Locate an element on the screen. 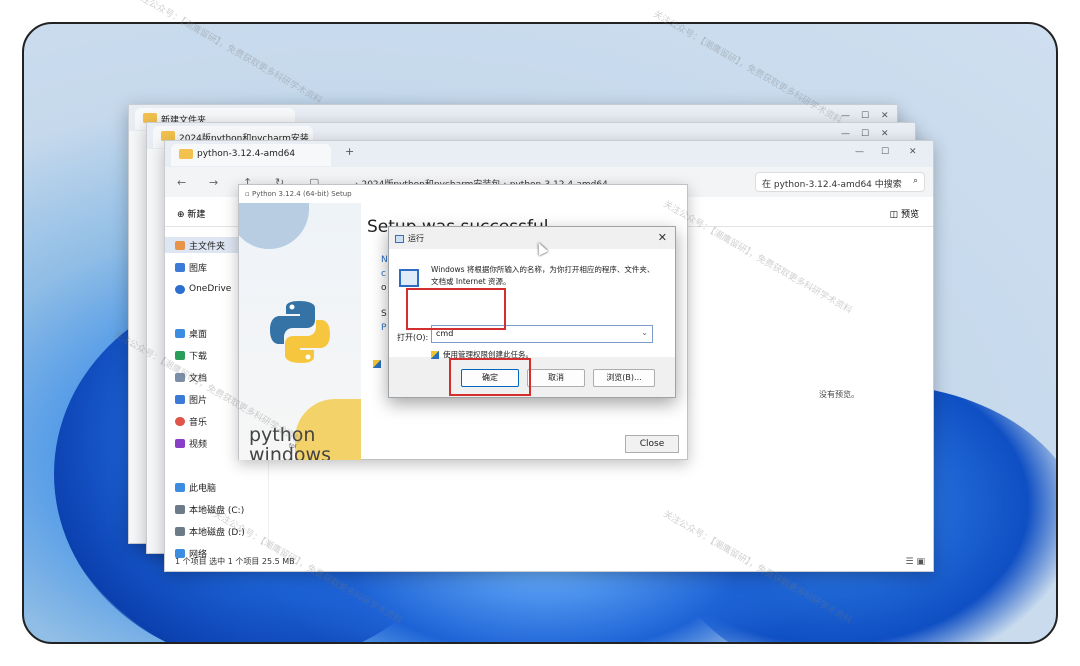 The image size is (1080, 666). download-icon is located at coordinates (180, 355).